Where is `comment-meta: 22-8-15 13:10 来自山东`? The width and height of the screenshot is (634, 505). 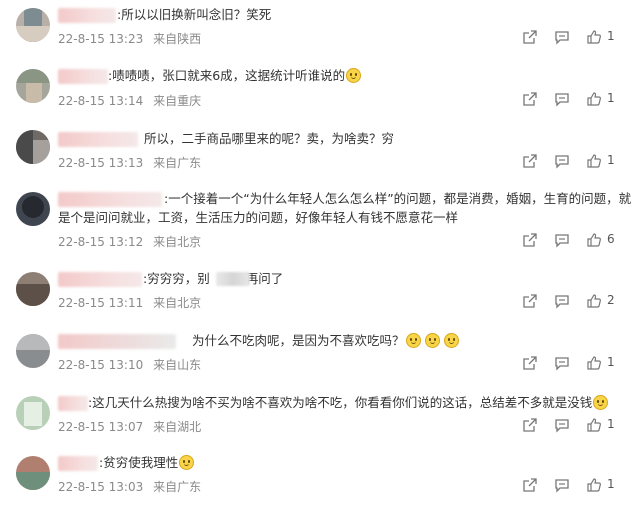
comment-meta: 22-8-15 13:10 来自山东 is located at coordinates (129, 364).